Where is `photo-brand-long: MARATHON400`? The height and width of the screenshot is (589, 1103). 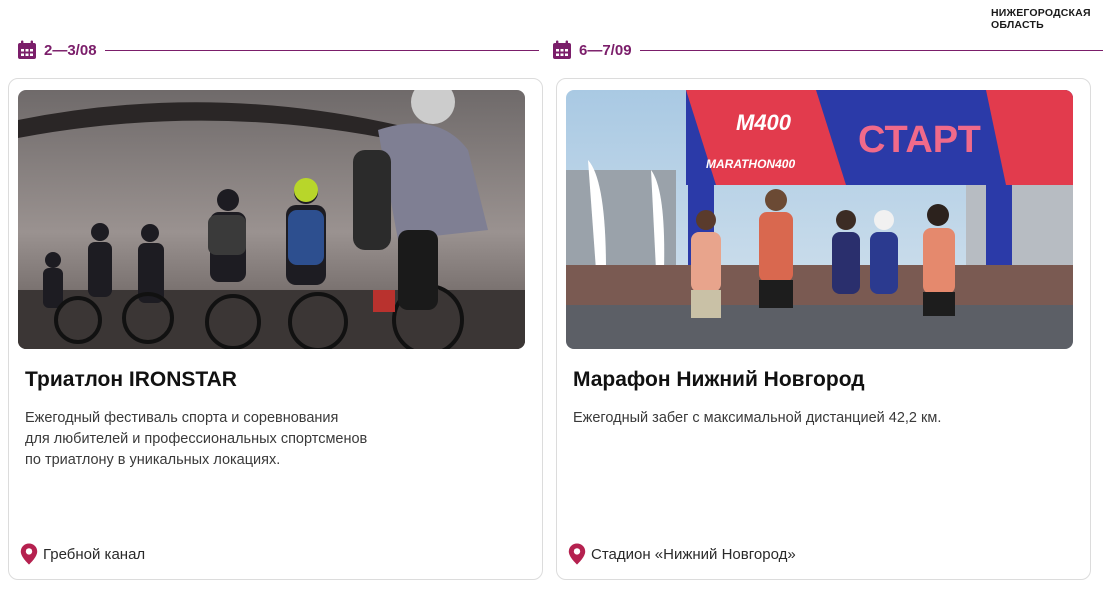
photo-brand-long: MARATHON400 is located at coordinates (750, 164).